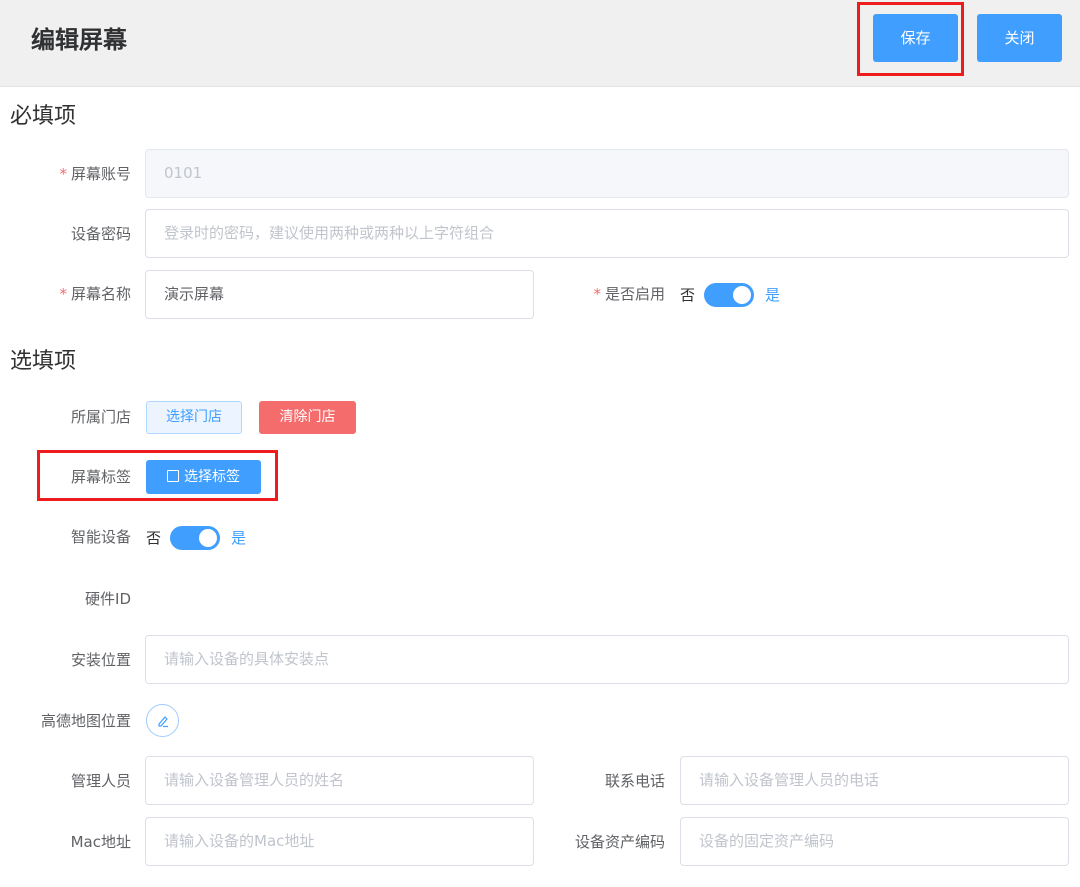 The width and height of the screenshot is (1080, 887). What do you see at coordinates (540, 43) in the screenshot?
I see `page-header: 编辑屏幕 保存 关闭` at bounding box center [540, 43].